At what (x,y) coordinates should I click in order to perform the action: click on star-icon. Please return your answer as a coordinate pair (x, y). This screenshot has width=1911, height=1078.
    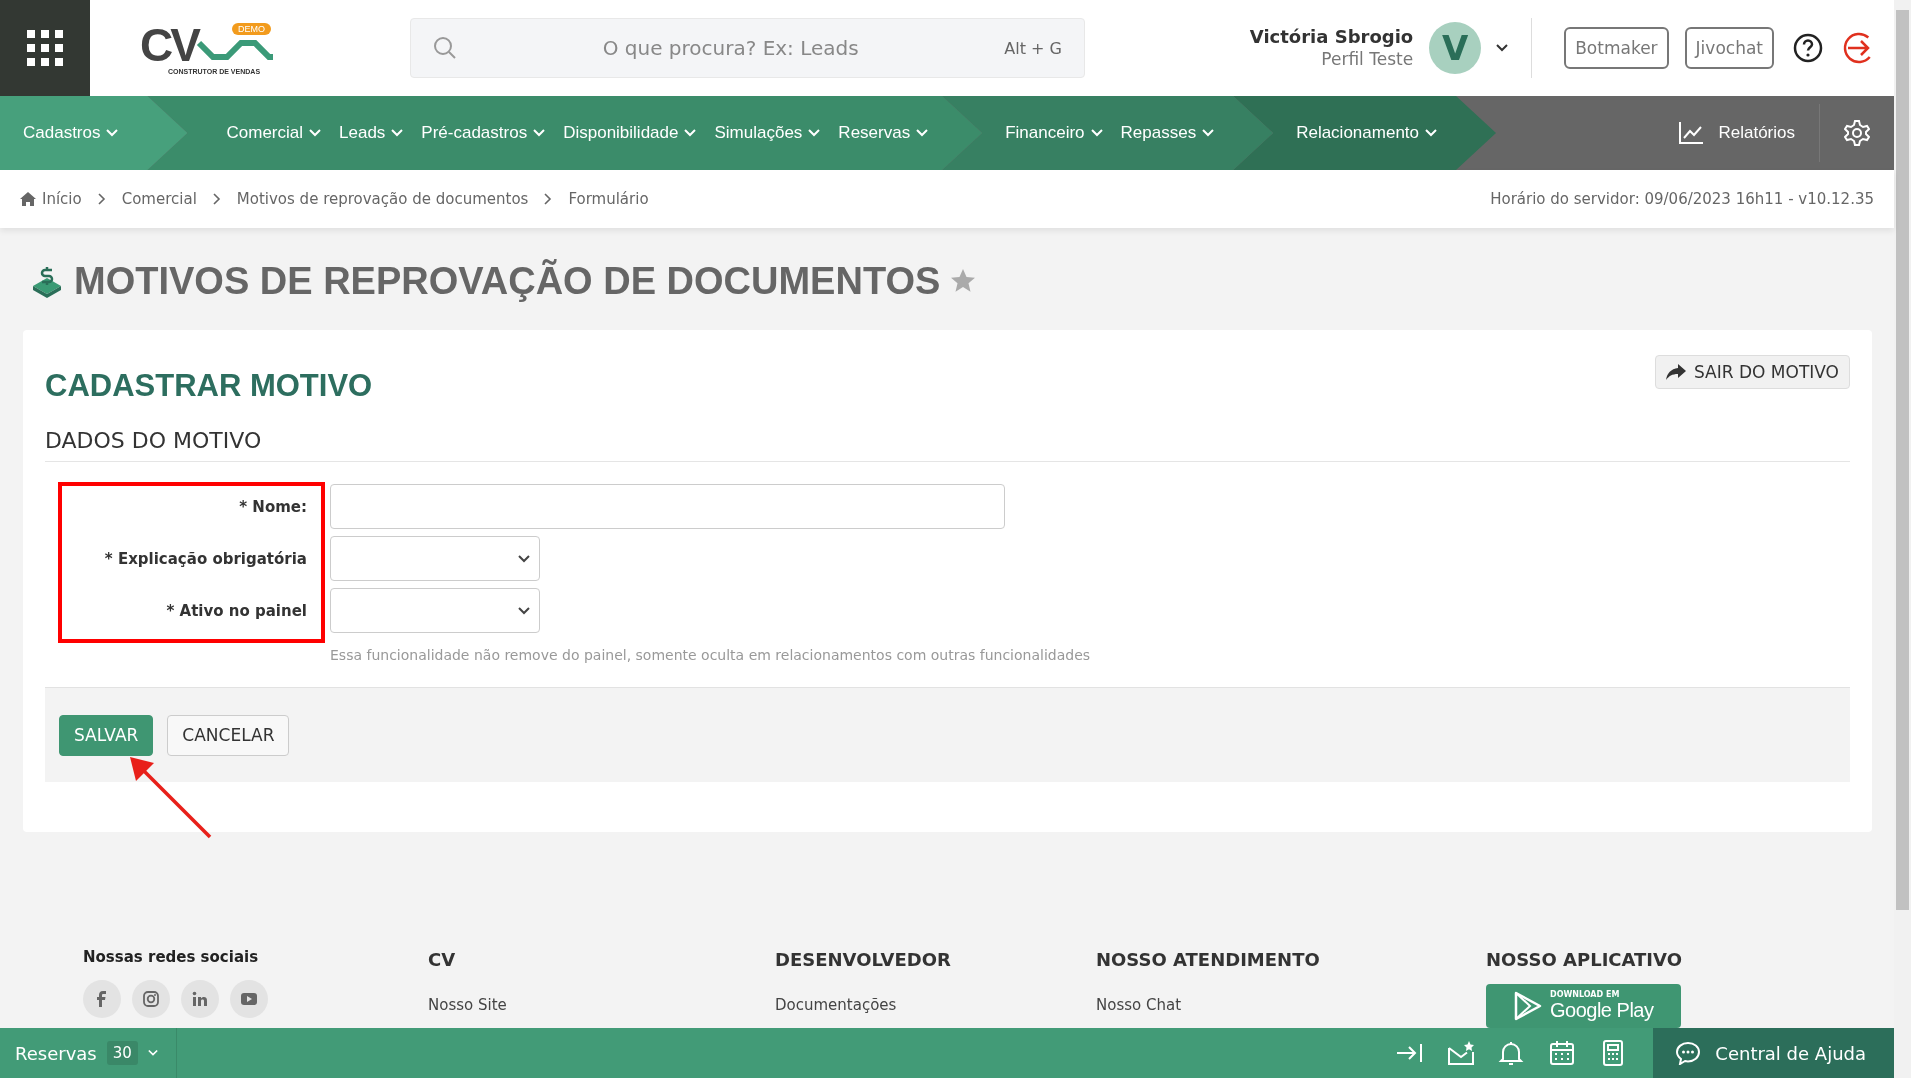
    Looking at the image, I should click on (963, 281).